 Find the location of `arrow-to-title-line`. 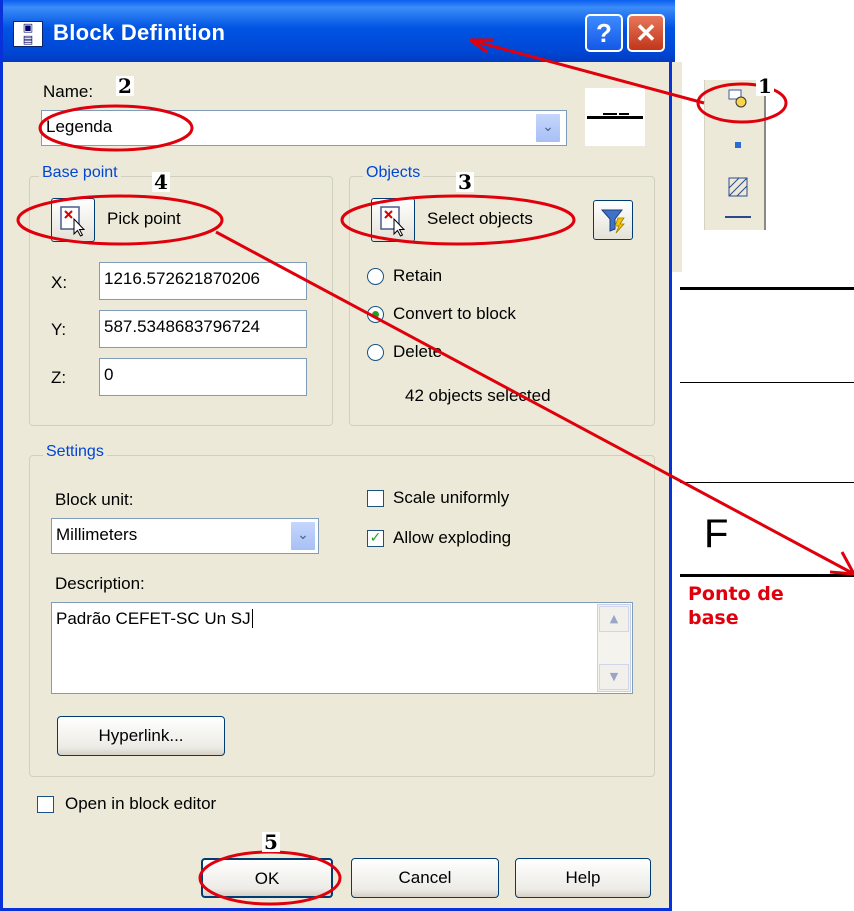

arrow-to-title-line is located at coordinates (587, 71).